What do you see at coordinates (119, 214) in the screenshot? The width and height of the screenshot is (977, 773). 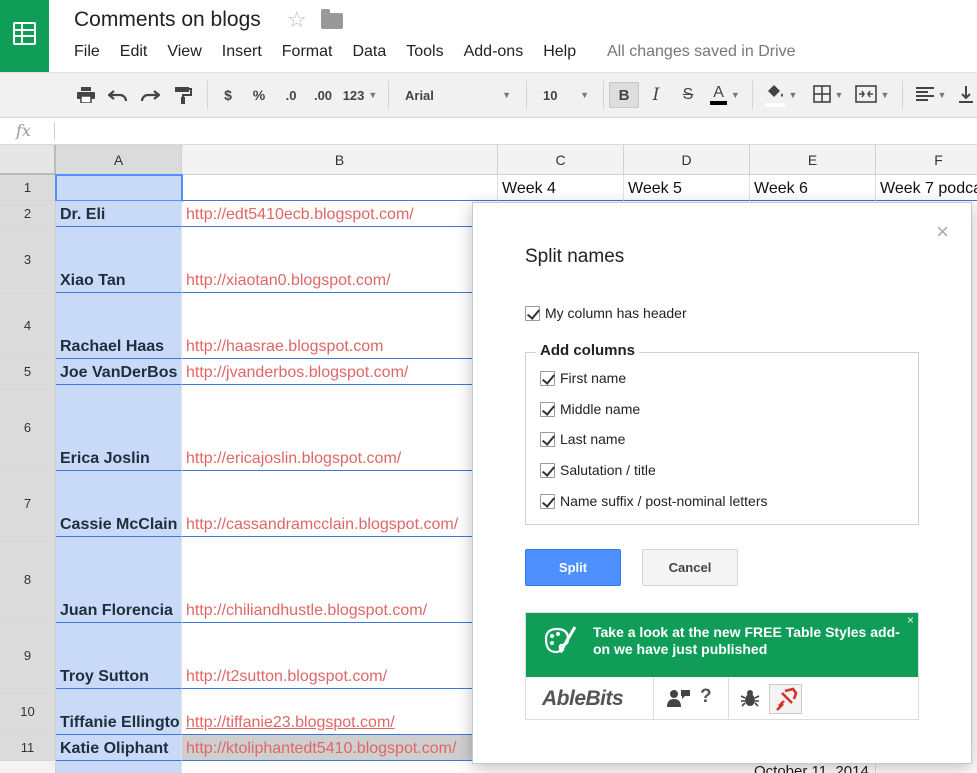 I see `cell-name: Dr. Eli` at bounding box center [119, 214].